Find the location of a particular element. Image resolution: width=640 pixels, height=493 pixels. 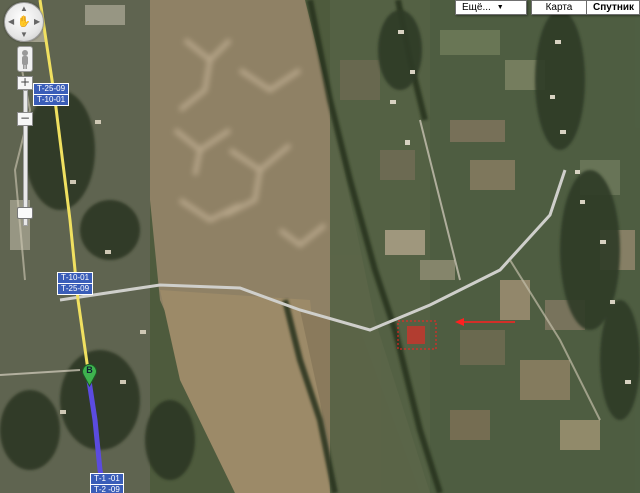

map-type-bar: Ещё... ▼ Карта Спутник is located at coordinates (545, 7).